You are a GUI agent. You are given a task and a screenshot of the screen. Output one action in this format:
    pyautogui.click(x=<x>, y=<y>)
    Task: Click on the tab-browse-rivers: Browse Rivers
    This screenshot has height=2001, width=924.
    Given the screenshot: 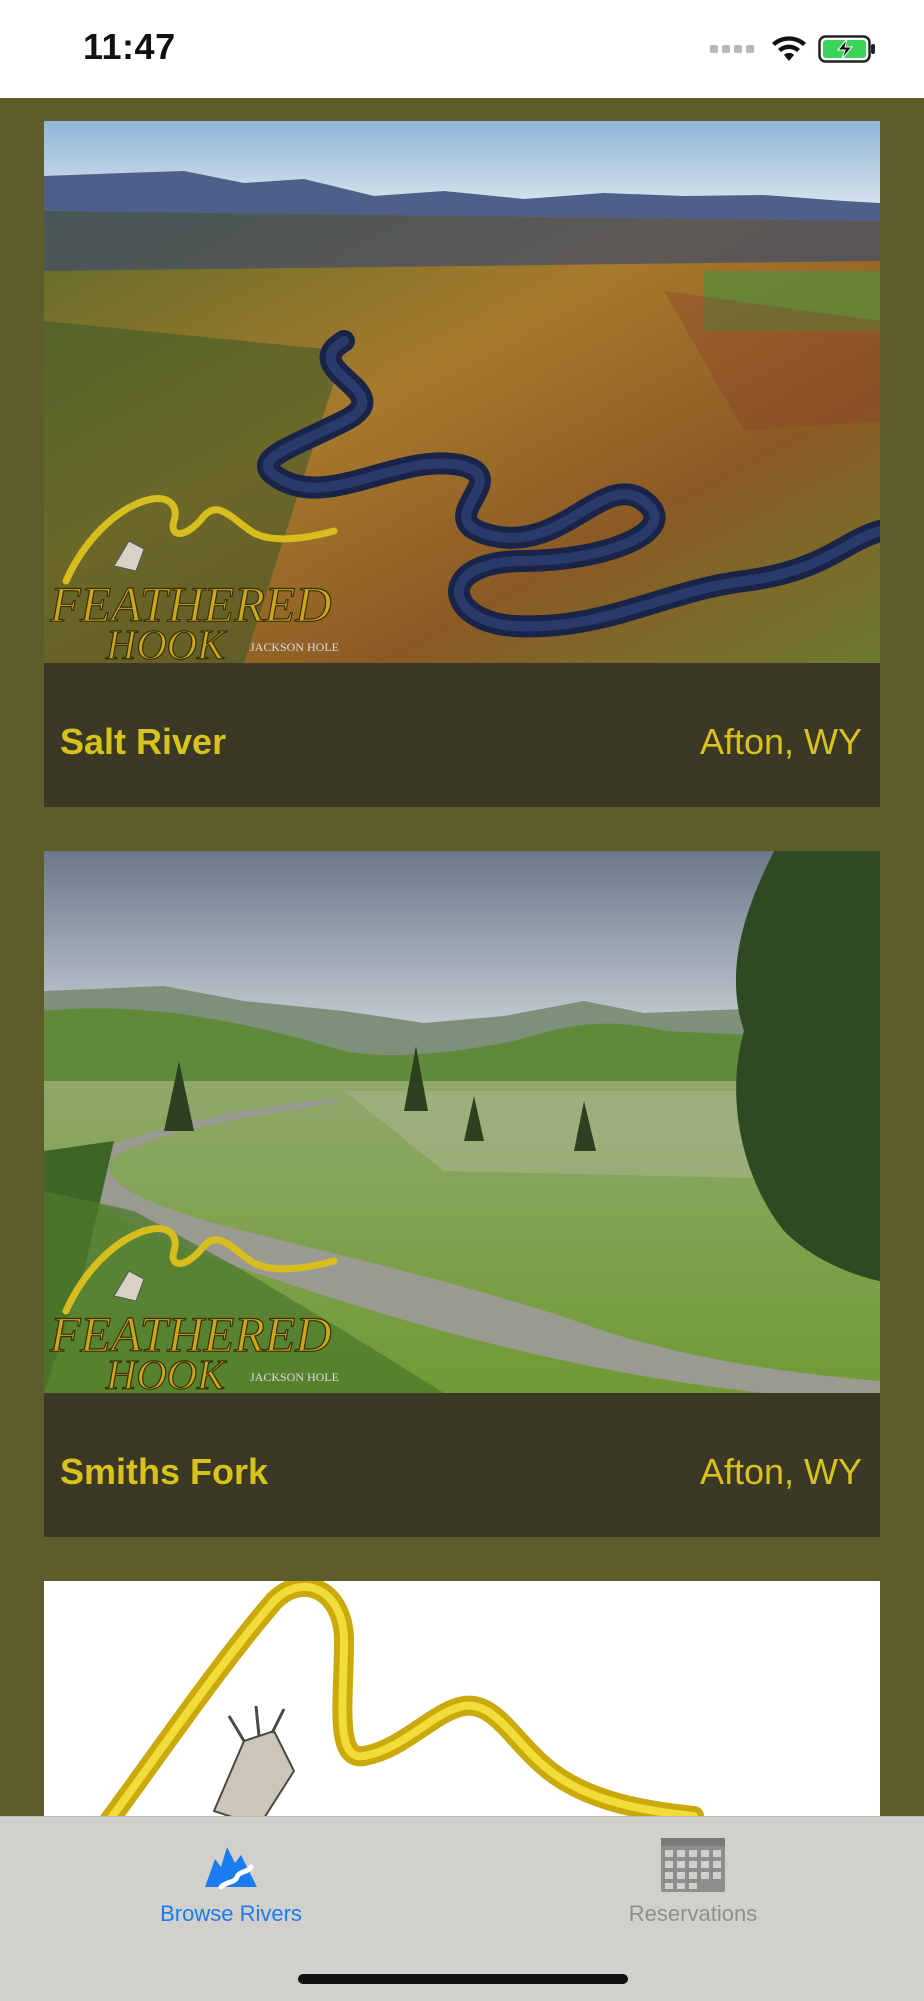 What is the action you would take?
    pyautogui.click(x=231, y=1882)
    